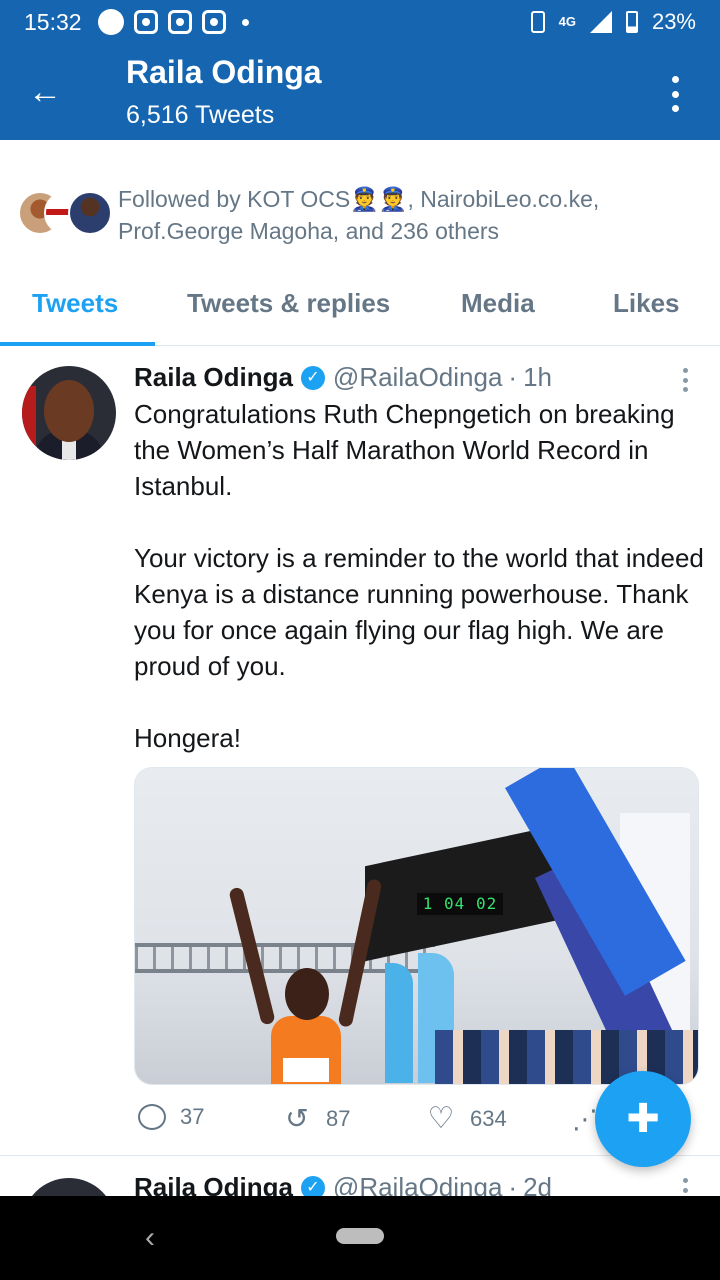 This screenshot has width=720, height=1280. Describe the element at coordinates (466, 1119) in the screenshot. I see `like-button: ♡ 634` at that location.